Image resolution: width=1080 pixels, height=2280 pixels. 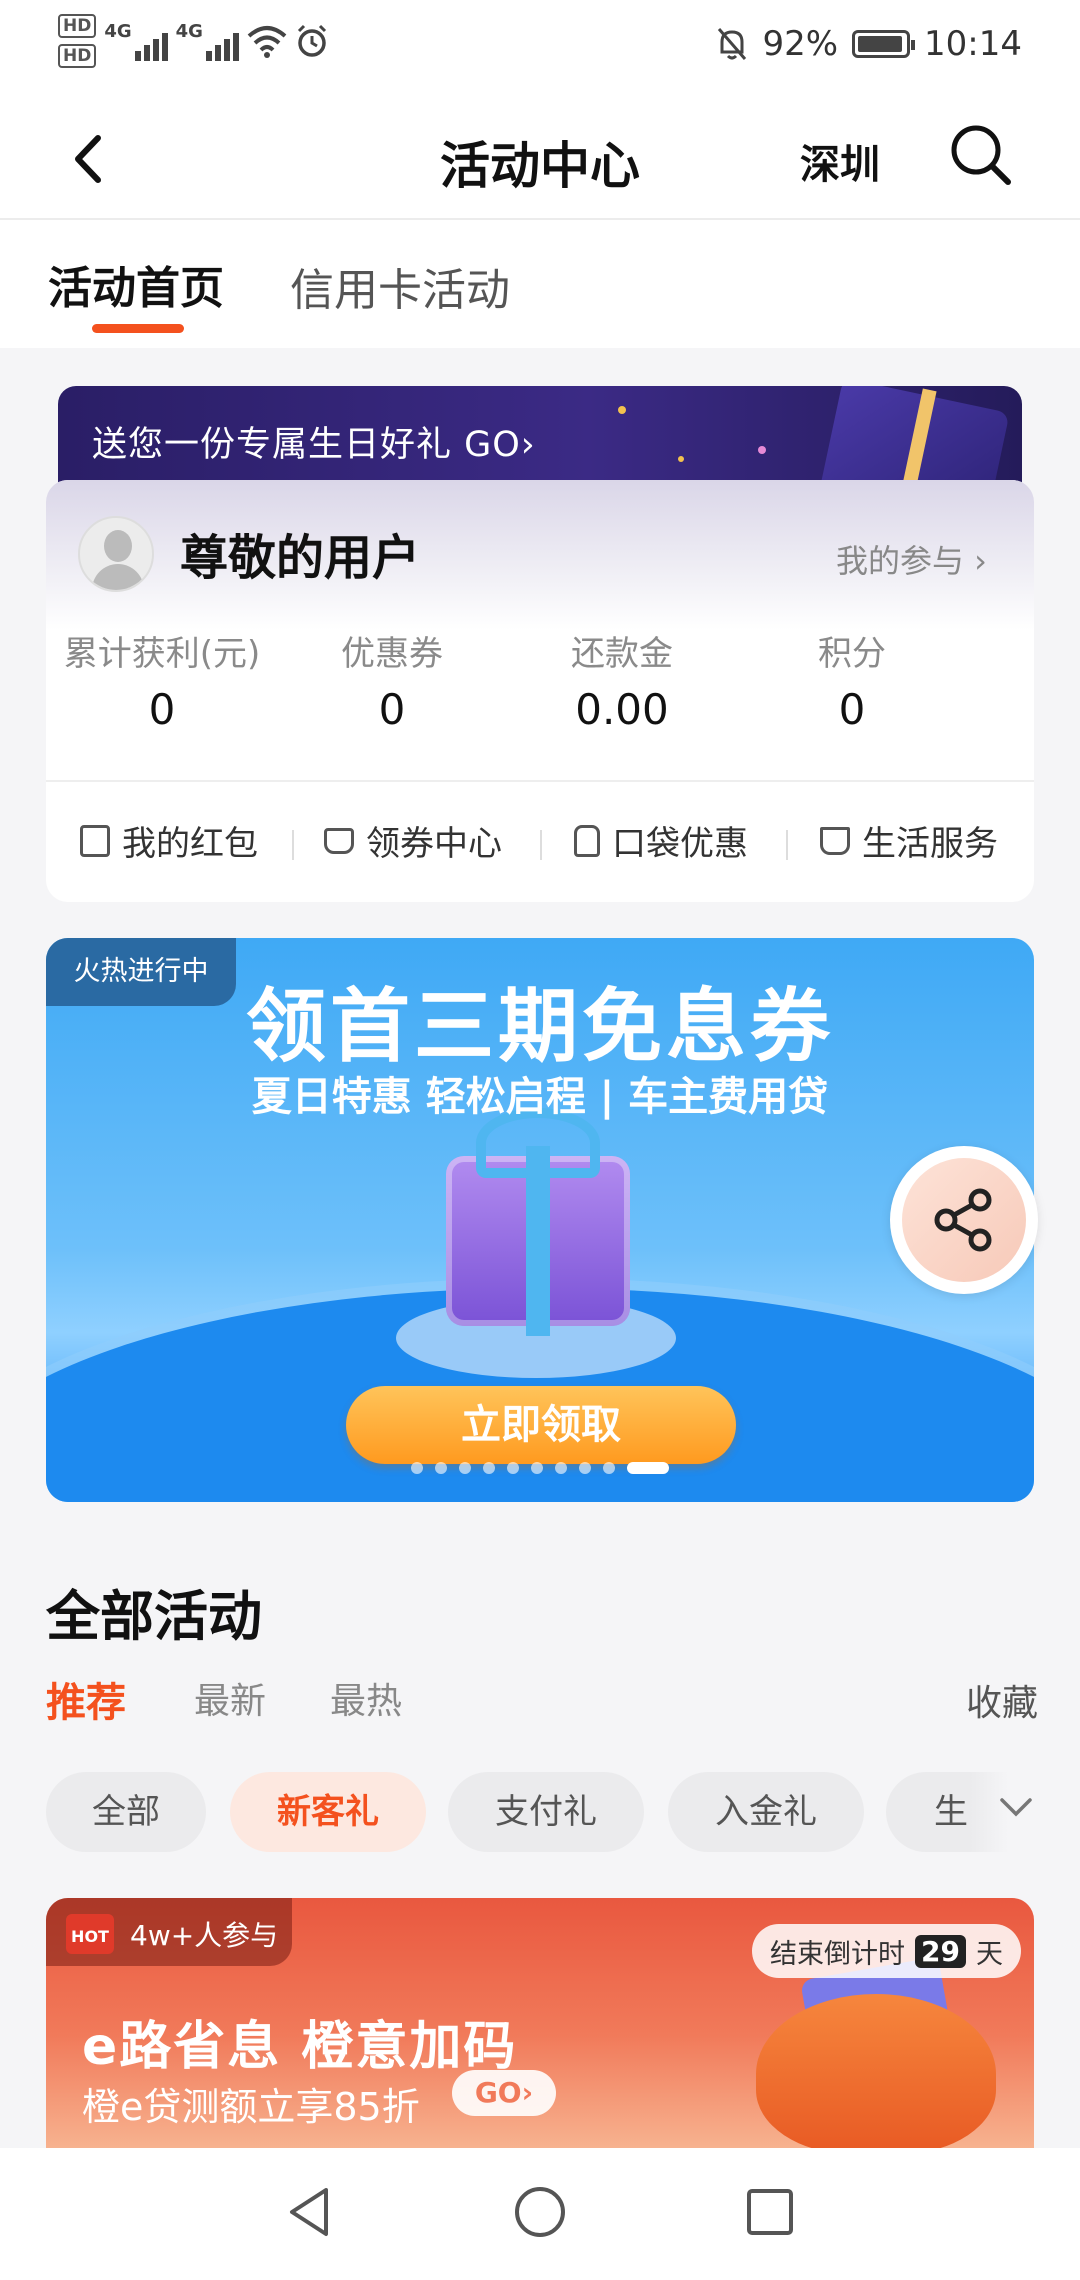 What do you see at coordinates (940, 1951) in the screenshot?
I see `countdown-days: 29` at bounding box center [940, 1951].